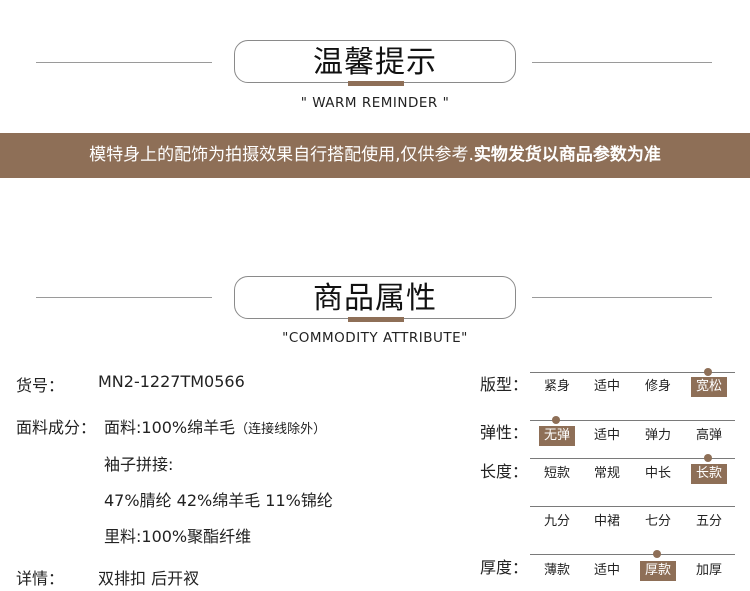 This screenshot has height=591, width=750. Describe the element at coordinates (171, 381) in the screenshot. I see `item-number-value: MN2-1227TM0566` at that location.